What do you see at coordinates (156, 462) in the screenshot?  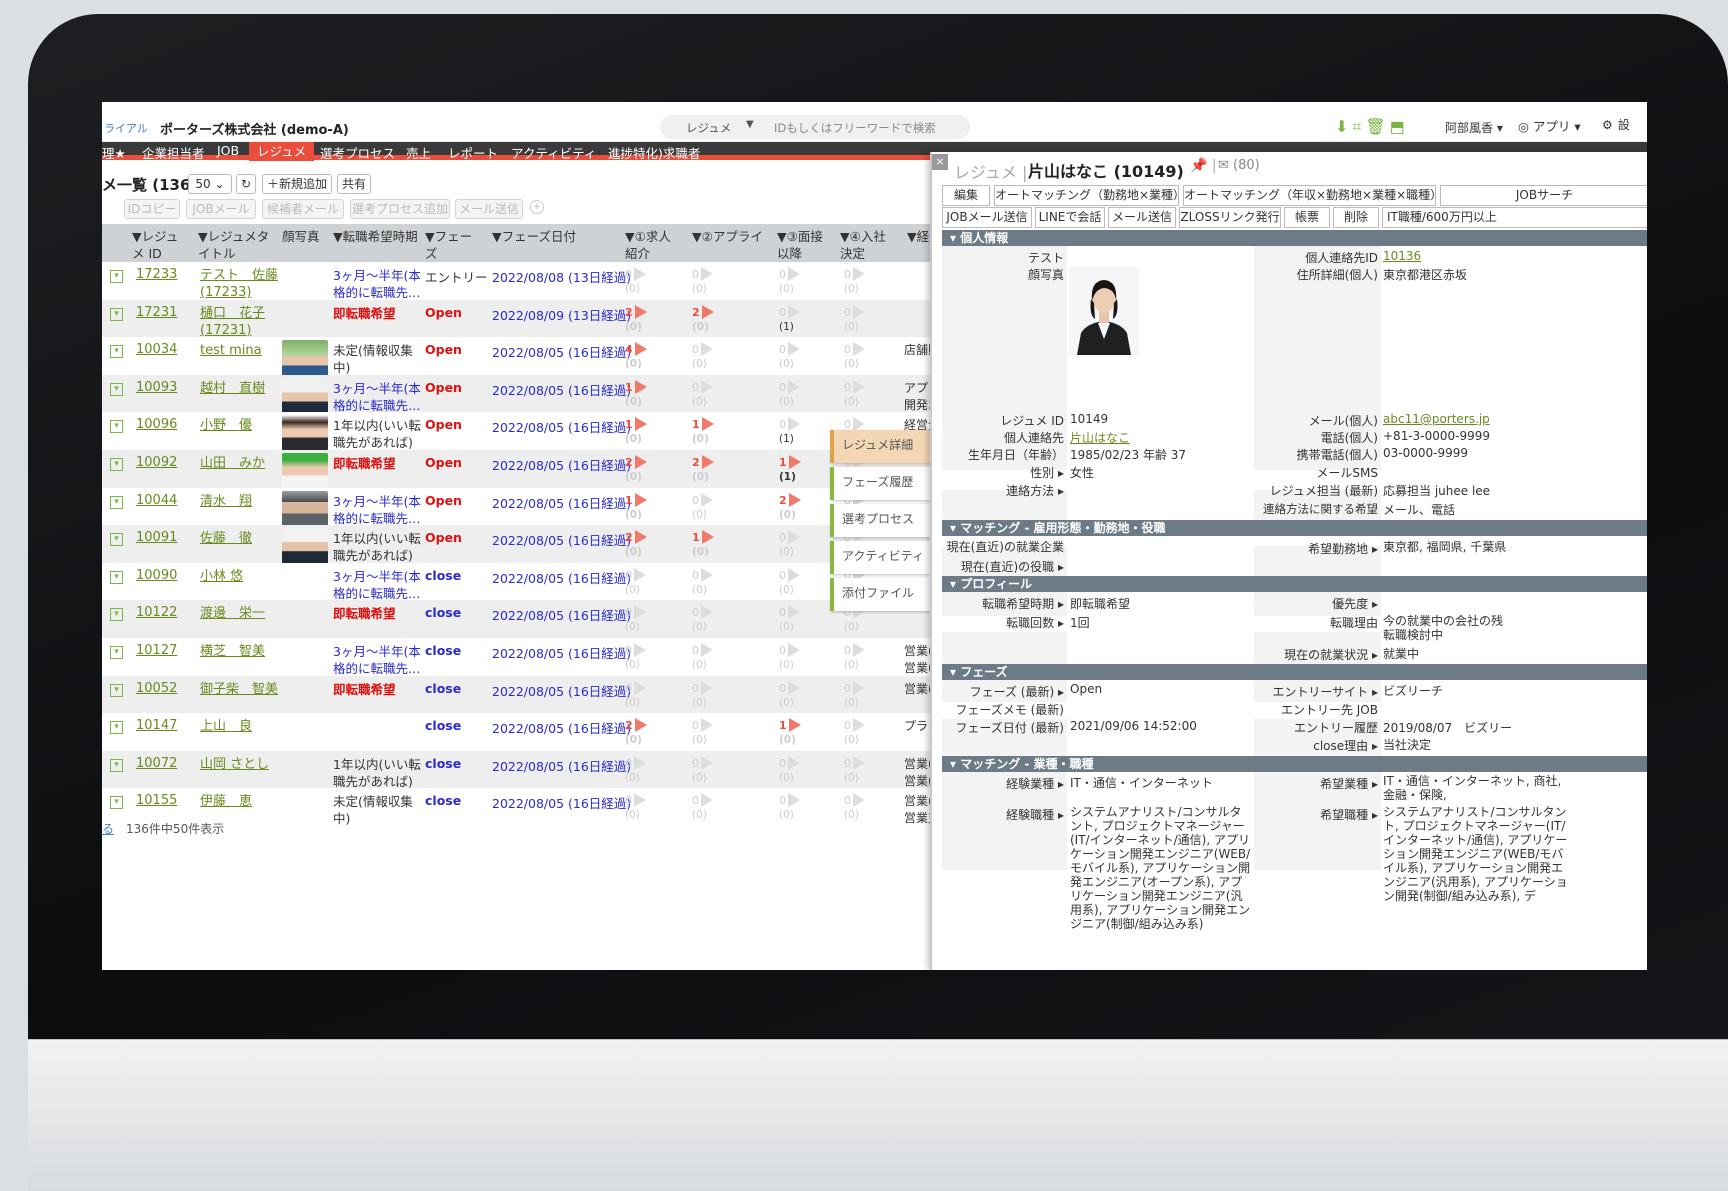 I see `resume-id-link: 10092` at bounding box center [156, 462].